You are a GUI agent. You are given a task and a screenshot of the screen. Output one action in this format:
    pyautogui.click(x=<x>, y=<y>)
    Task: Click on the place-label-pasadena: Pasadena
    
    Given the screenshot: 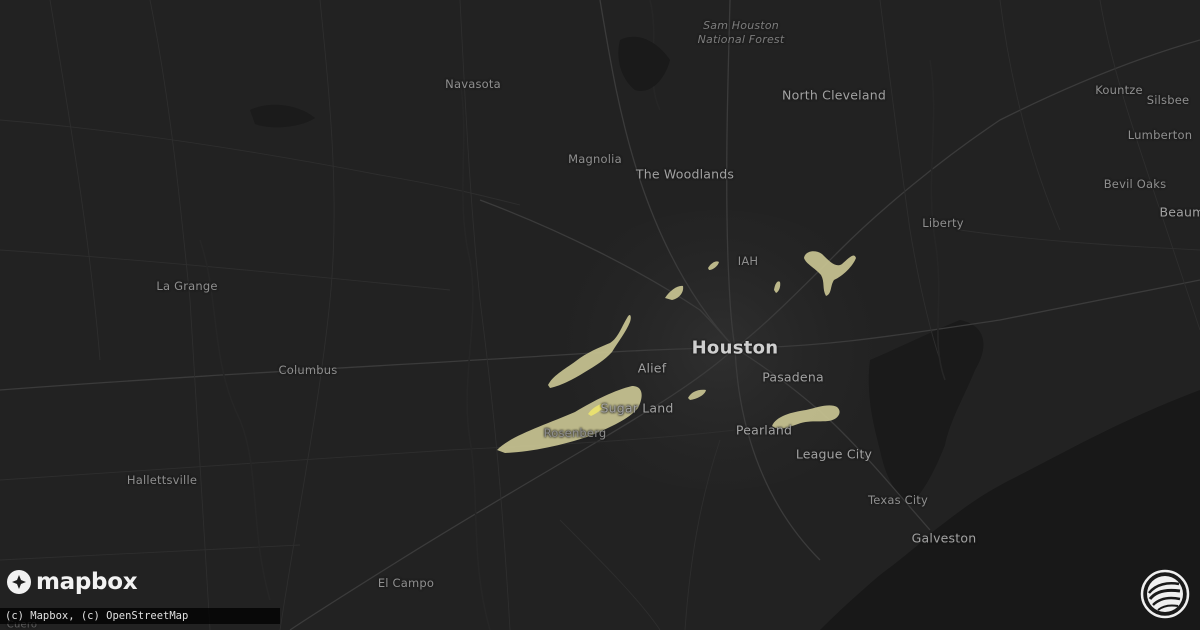 What is the action you would take?
    pyautogui.click(x=793, y=377)
    